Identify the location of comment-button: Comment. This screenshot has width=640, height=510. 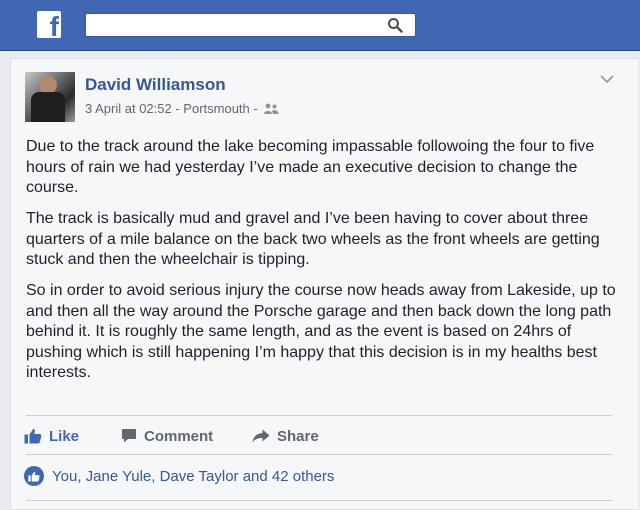
(167, 436).